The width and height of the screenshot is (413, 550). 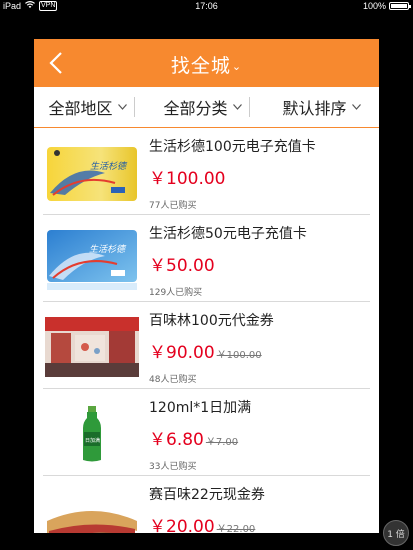 What do you see at coordinates (92, 440) in the screenshot?
I see `svg-text: 日加满` at bounding box center [92, 440].